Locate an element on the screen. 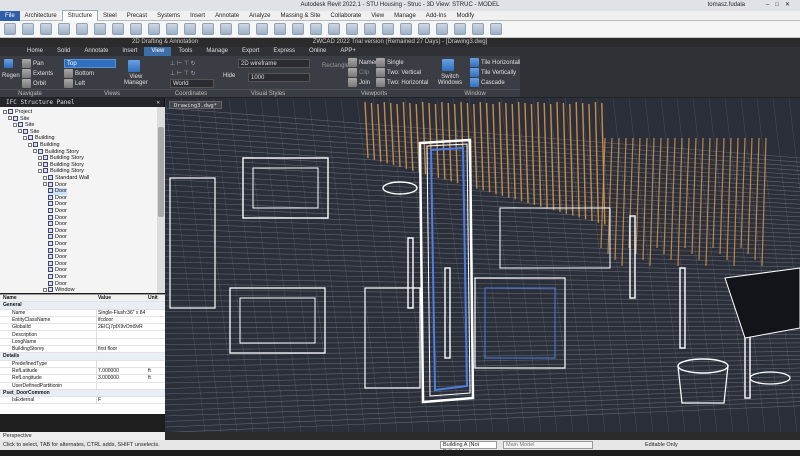 Image resolution: width=800 pixels, height=456 pixels. revit-tab-precast: Precast is located at coordinates (137, 16).